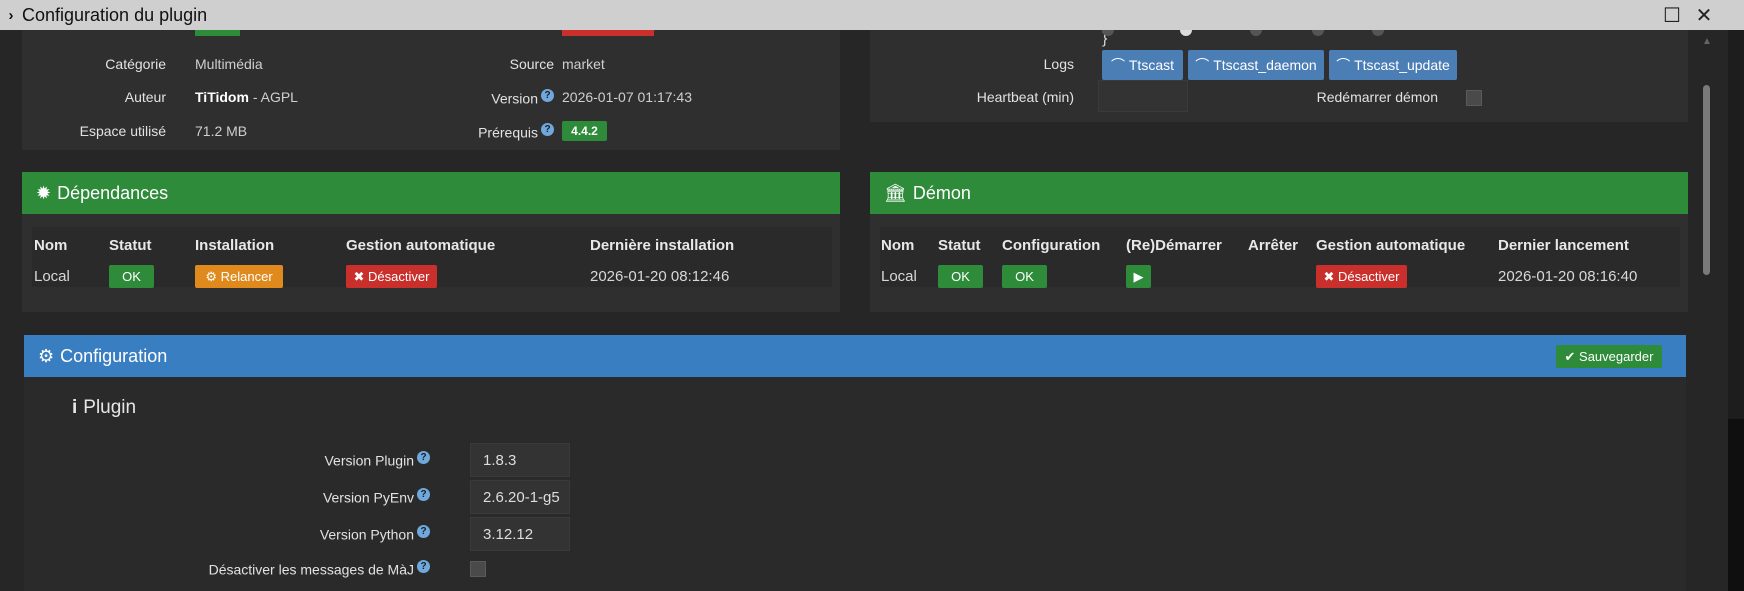 This screenshot has height=591, width=1744. I want to click on status-bar-red, so click(608, 33).